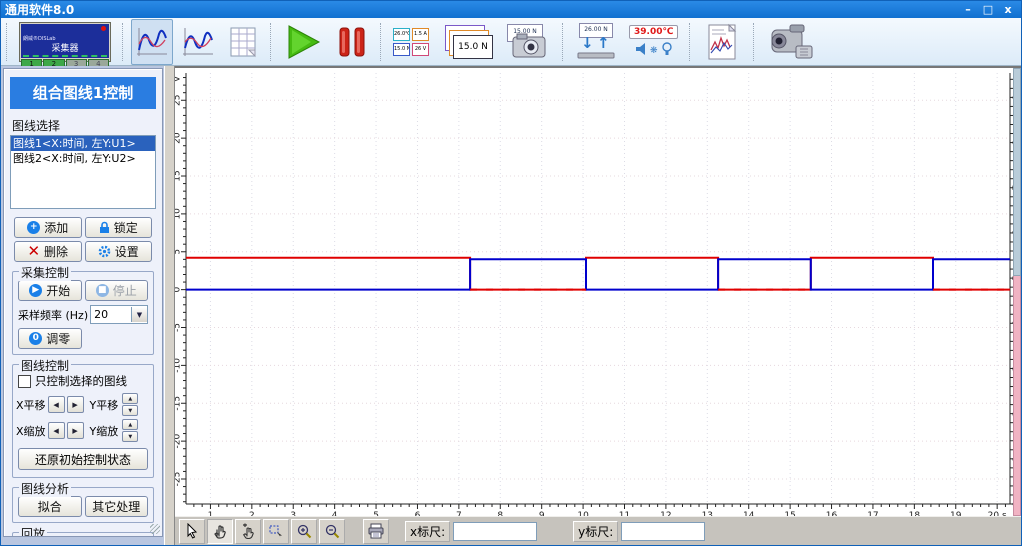  What do you see at coordinates (45, 272) in the screenshot?
I see `acquisition-group-title: 采集控制` at bounding box center [45, 272].